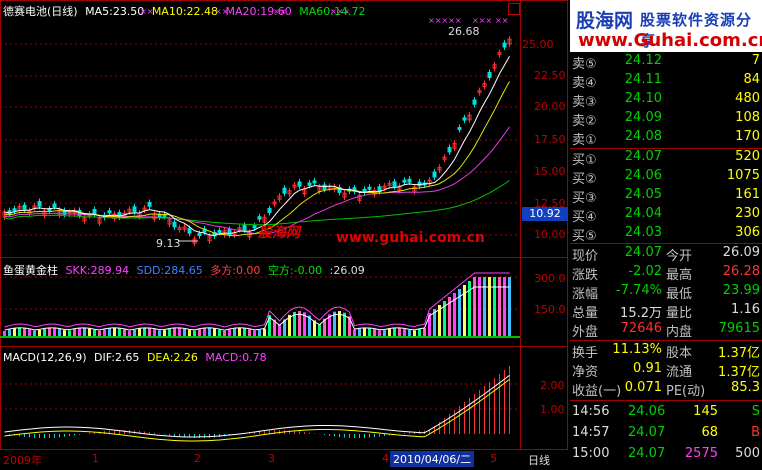 The width and height of the screenshot is (762, 470). I want to click on sell-order-row: 卖③ 24.10 480, so click(666, 100).